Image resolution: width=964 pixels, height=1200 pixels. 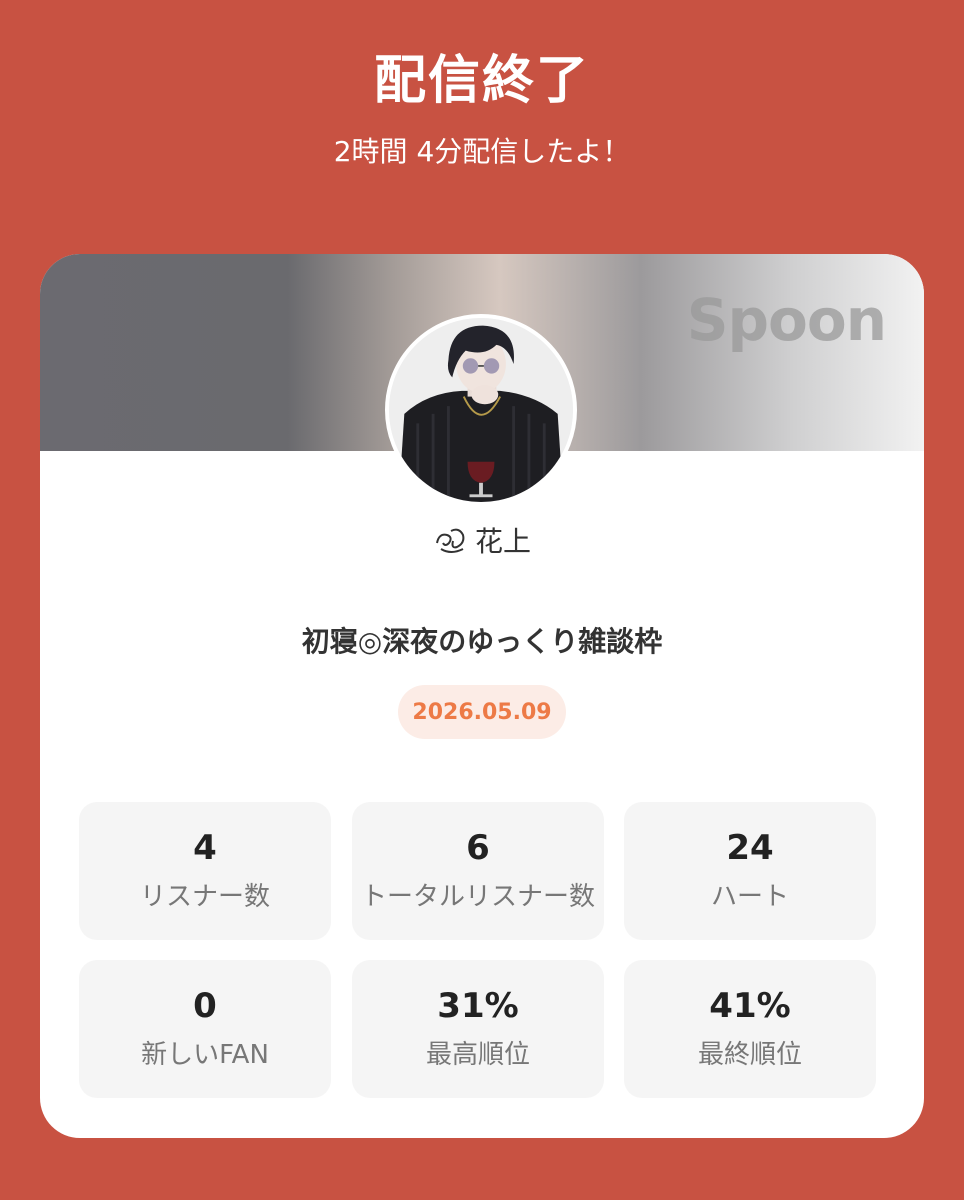 What do you see at coordinates (503, 540) in the screenshot?
I see `user-name: 花上` at bounding box center [503, 540].